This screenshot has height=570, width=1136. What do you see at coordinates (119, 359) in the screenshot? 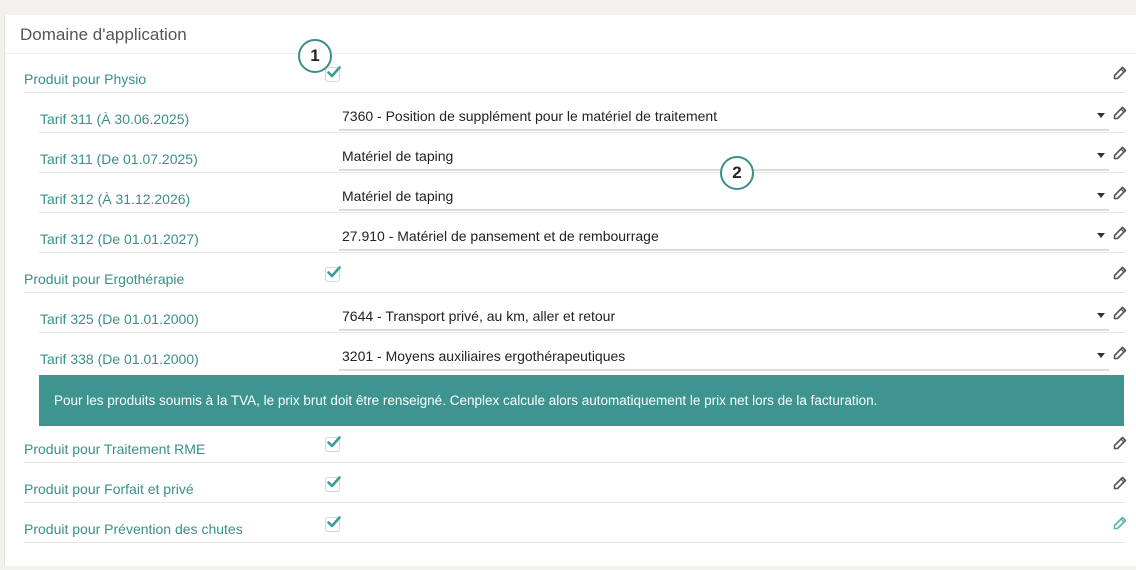
I see `tarif-label: Tarif 338 (De 01.01.2000)` at bounding box center [119, 359].